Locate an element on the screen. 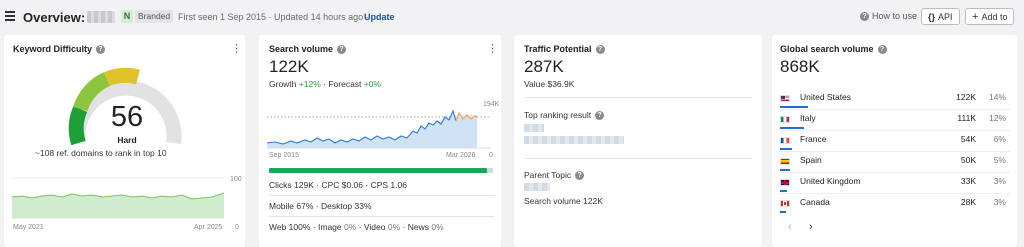 This screenshot has height=247, width=1024. how-to-use-link: ? How to use is located at coordinates (888, 16).